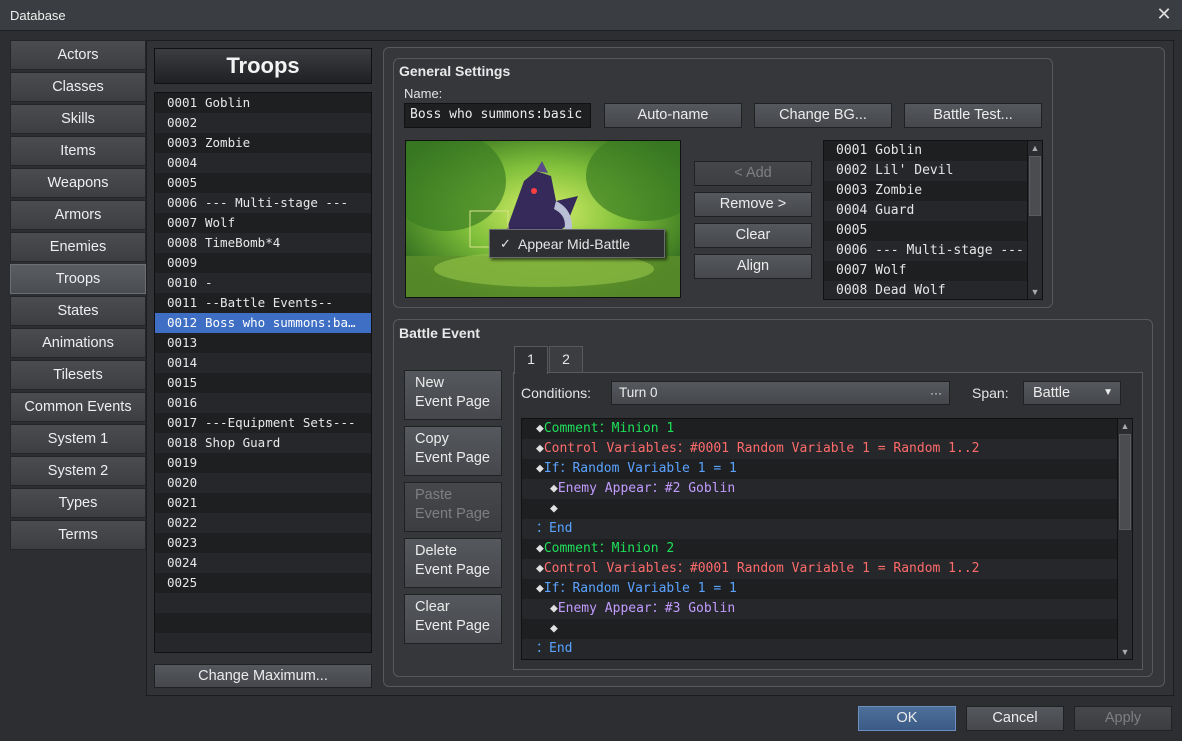 Image resolution: width=1182 pixels, height=741 pixels. Describe the element at coordinates (1164, 14) in the screenshot. I see `close-icon: ✕` at that location.